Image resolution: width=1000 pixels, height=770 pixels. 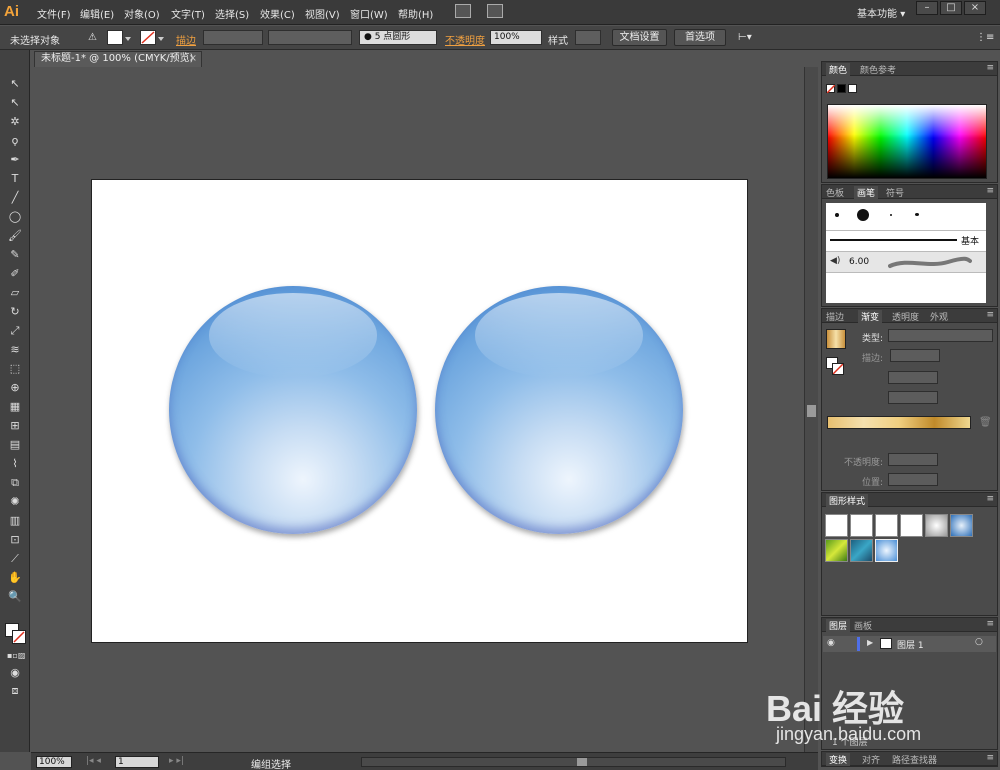 I want to click on tab-swatches: 色板, so click(x=835, y=192).